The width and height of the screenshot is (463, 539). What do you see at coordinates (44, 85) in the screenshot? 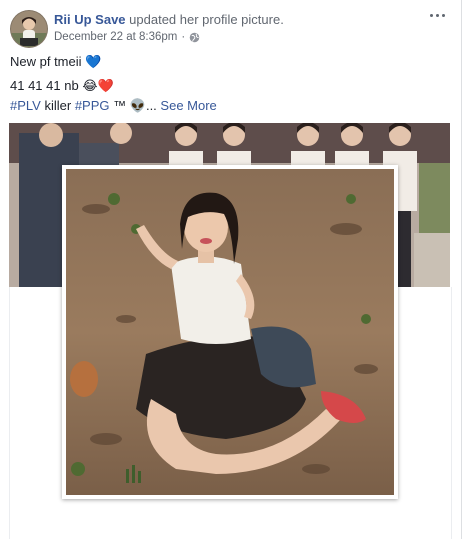
I see `post-line-2-text: 41 41 41 nb` at bounding box center [44, 85].